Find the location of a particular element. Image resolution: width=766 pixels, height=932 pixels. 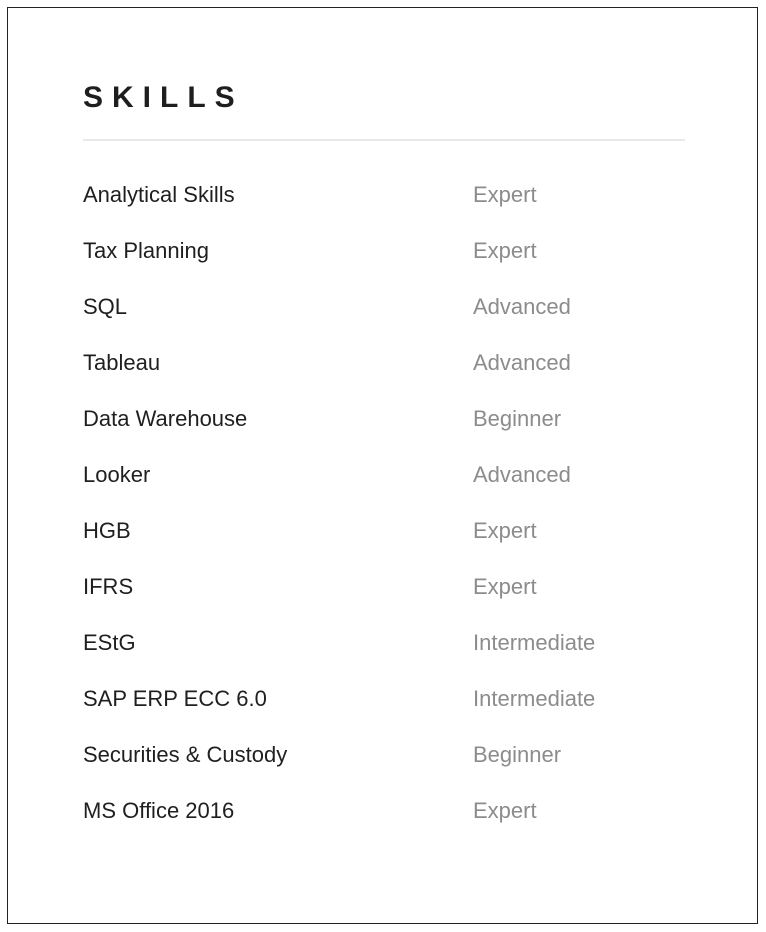

list-item: Data Warehouse Beginner is located at coordinates (386, 434).